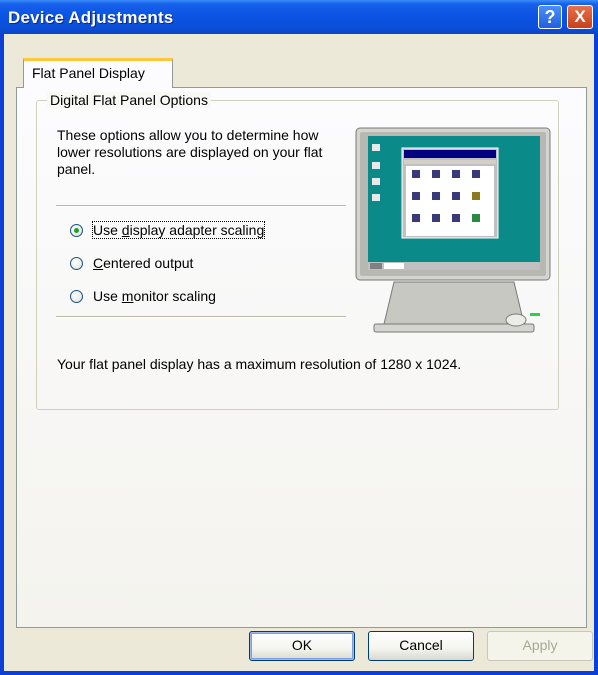  What do you see at coordinates (178, 230) in the screenshot?
I see `radio-label: Use display adapter scaling` at bounding box center [178, 230].